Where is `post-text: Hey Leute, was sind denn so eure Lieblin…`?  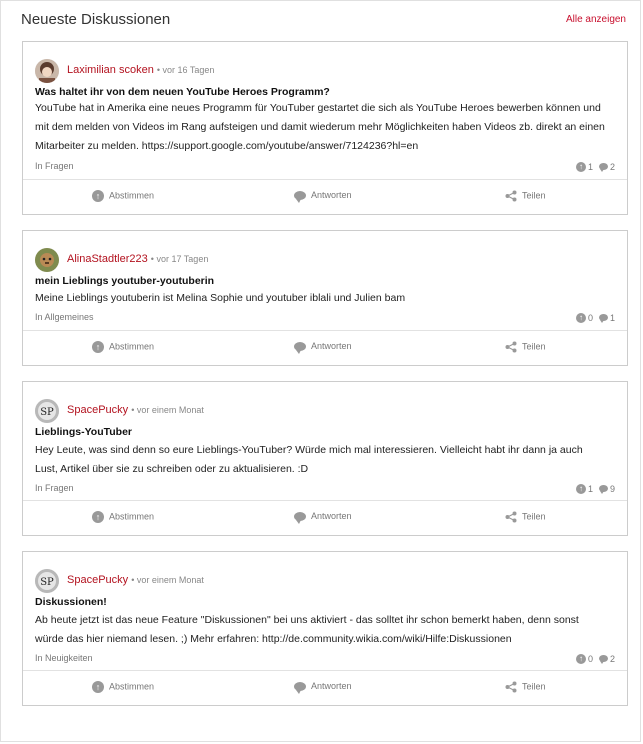
post-text: Hey Leute, was sind denn so eure Lieblin… is located at coordinates (321, 460).